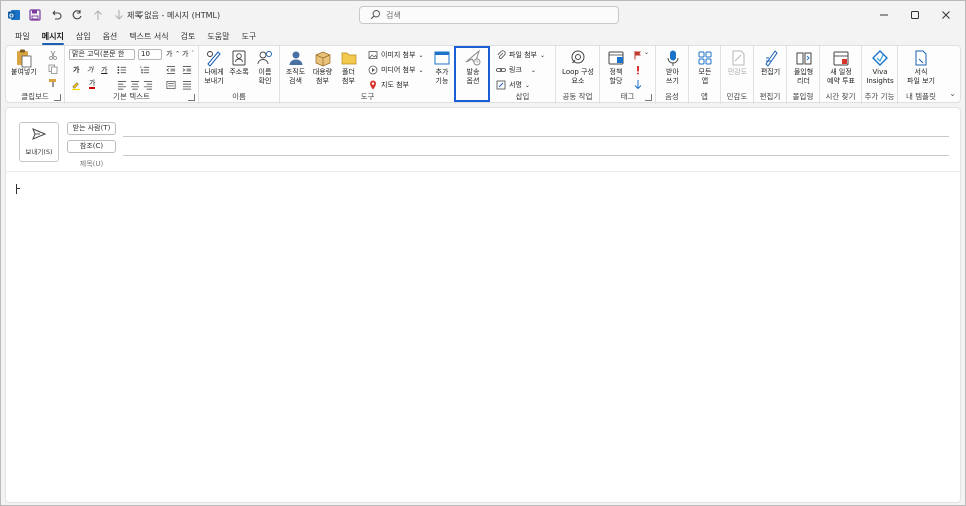 This screenshot has width=966, height=506. What do you see at coordinates (239, 58) in the screenshot?
I see `address-book-icon` at bounding box center [239, 58].